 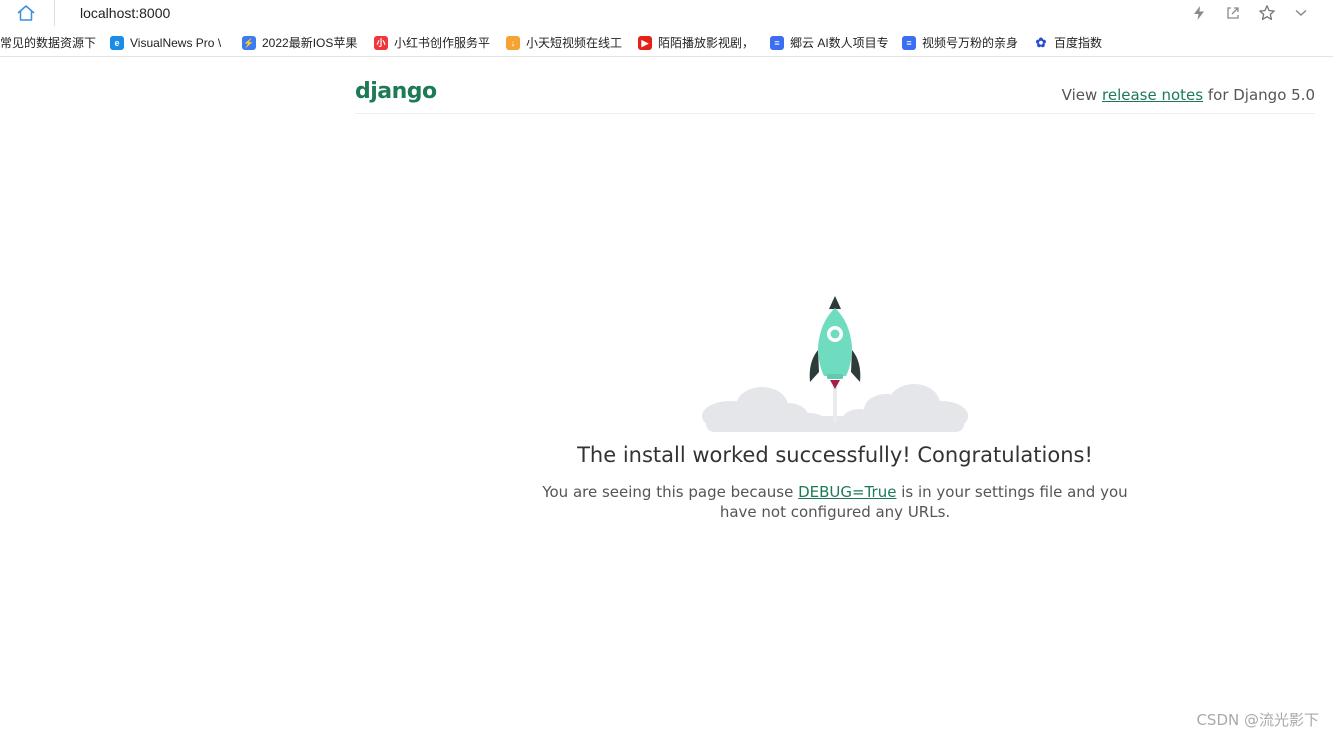 I want to click on description-prefix: You are seeing this page because, so click(x=670, y=492).